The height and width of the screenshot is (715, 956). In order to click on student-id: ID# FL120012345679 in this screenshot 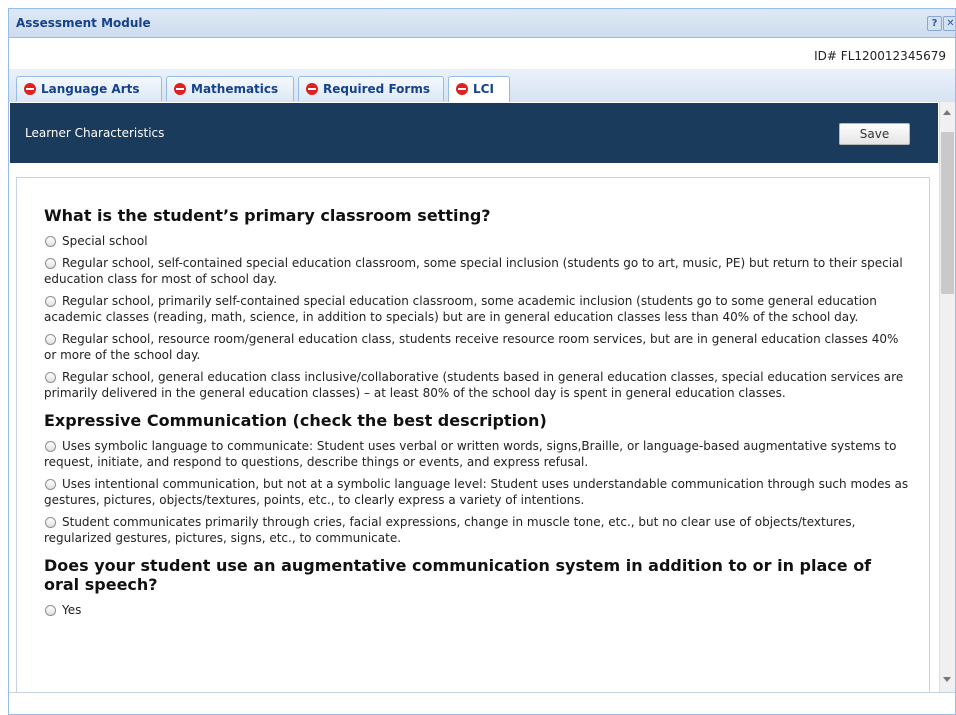, I will do `click(880, 56)`.